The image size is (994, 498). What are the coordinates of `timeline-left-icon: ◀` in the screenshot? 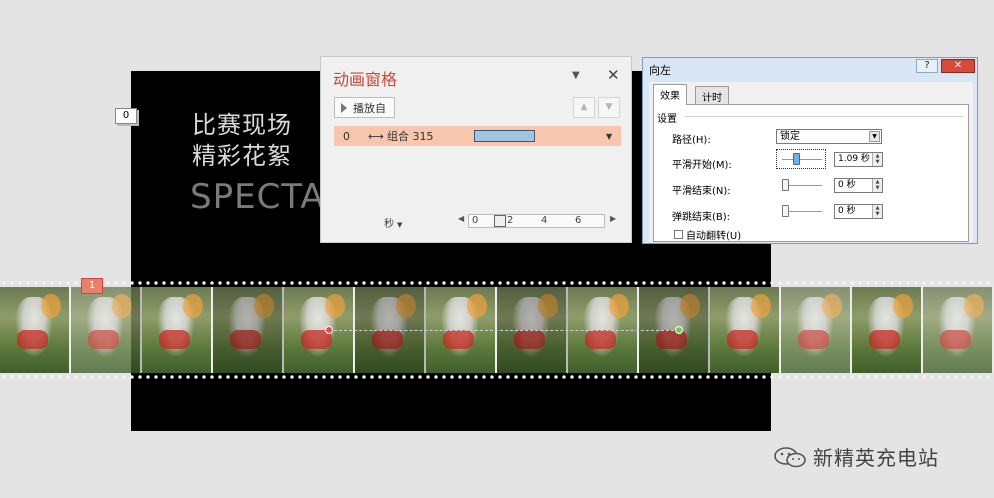 It's located at (461, 218).